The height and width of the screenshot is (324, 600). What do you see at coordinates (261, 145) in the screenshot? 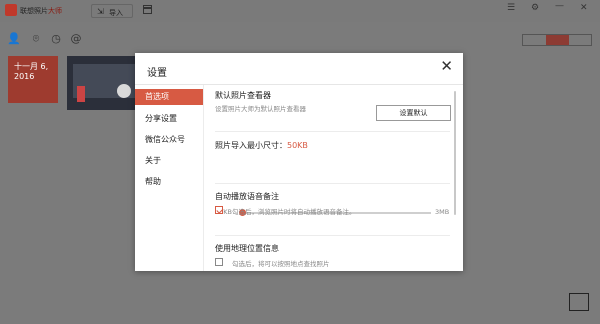
I see `import-size-title: 照片导入最小尺寸：50KB` at bounding box center [261, 145].